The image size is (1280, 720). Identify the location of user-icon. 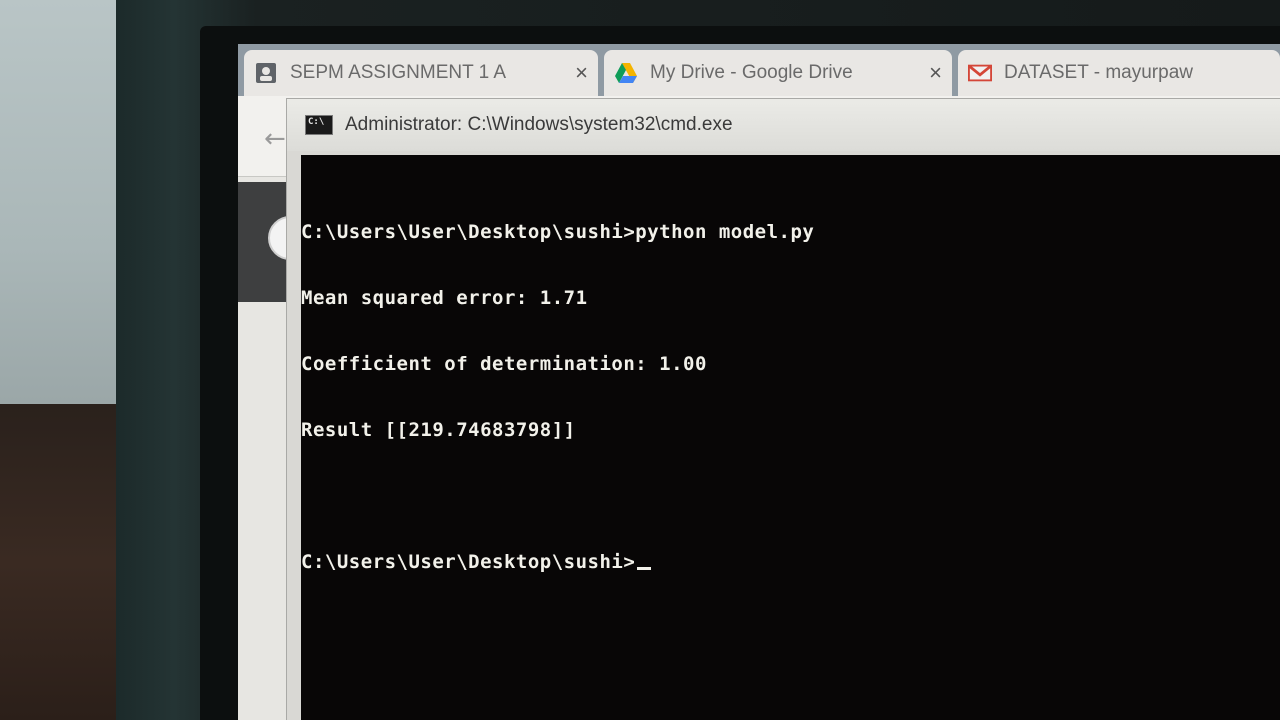
(266, 73).